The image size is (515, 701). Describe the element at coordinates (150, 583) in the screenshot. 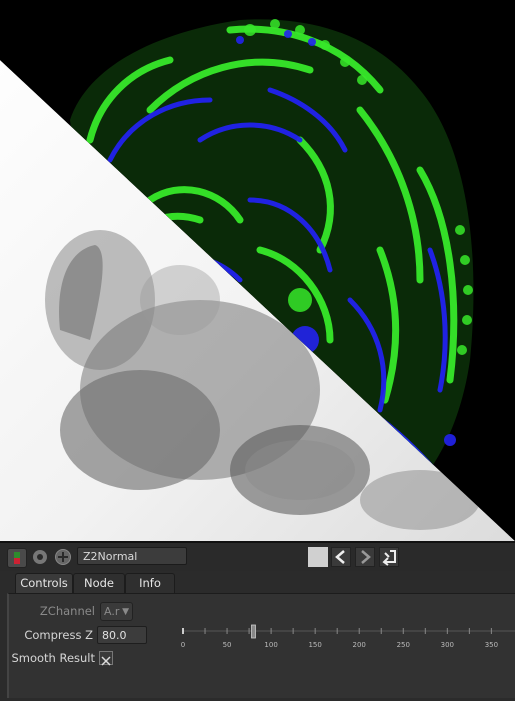

I see `tab-info: Info` at that location.